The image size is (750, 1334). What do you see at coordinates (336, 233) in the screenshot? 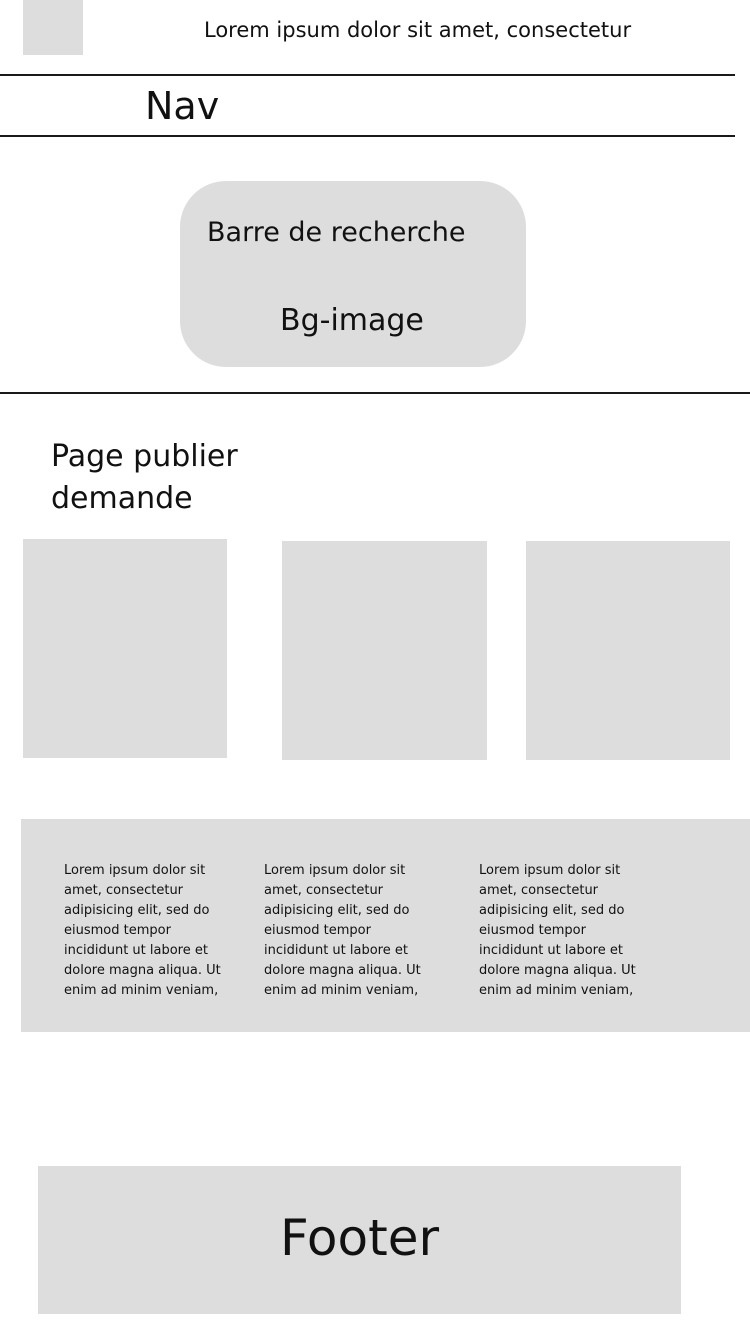
I see `search-bar-label: Barre de recherche` at bounding box center [336, 233].